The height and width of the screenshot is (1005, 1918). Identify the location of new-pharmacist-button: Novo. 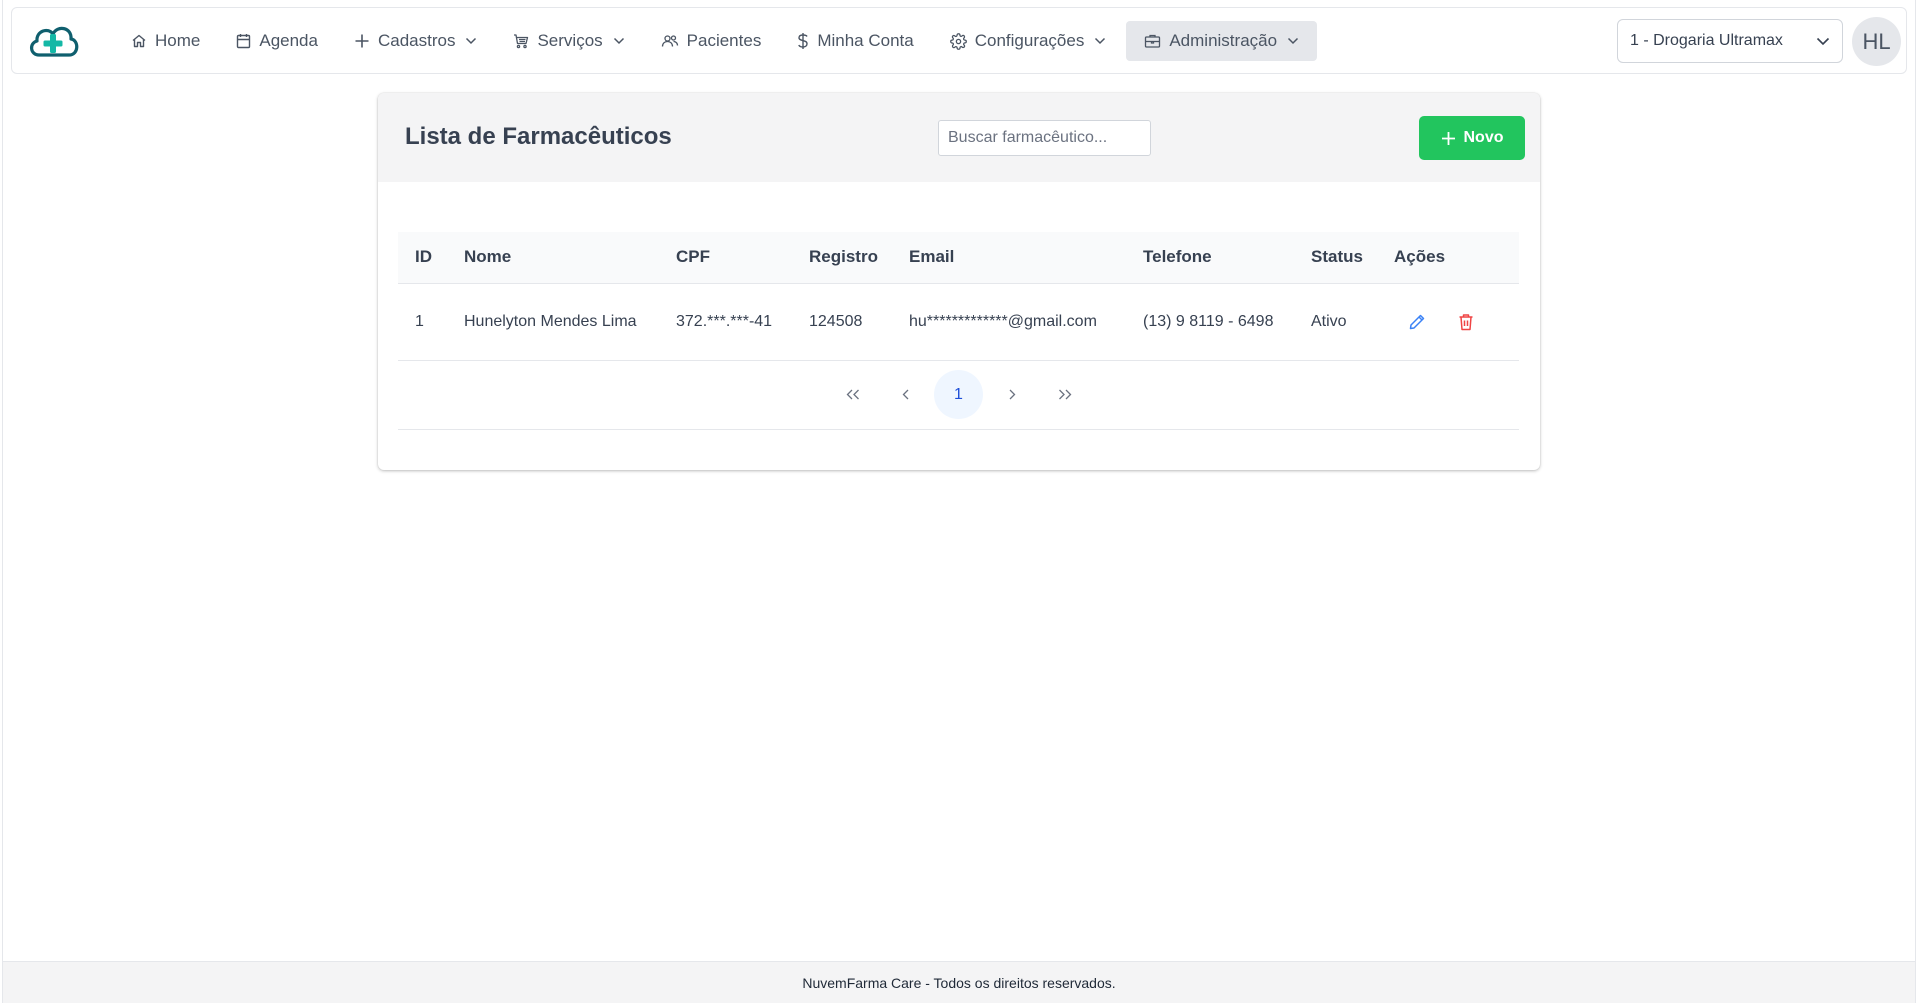
(1472, 138).